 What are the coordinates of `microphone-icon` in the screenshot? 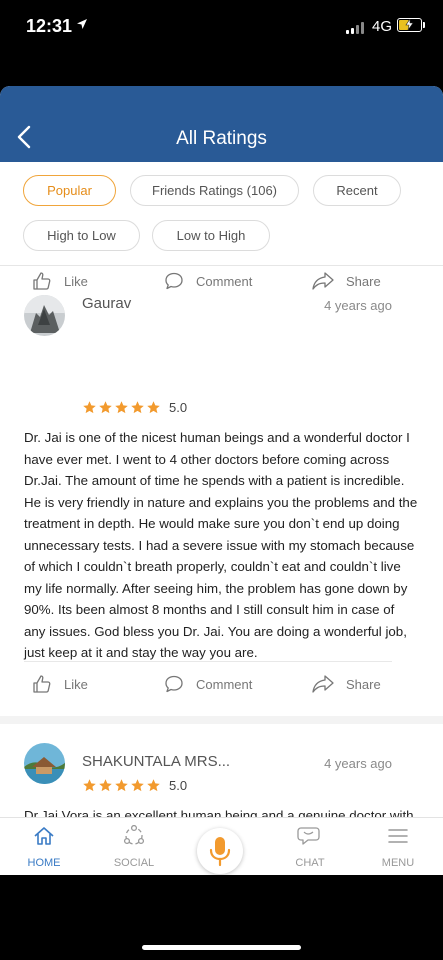 It's located at (220, 852).